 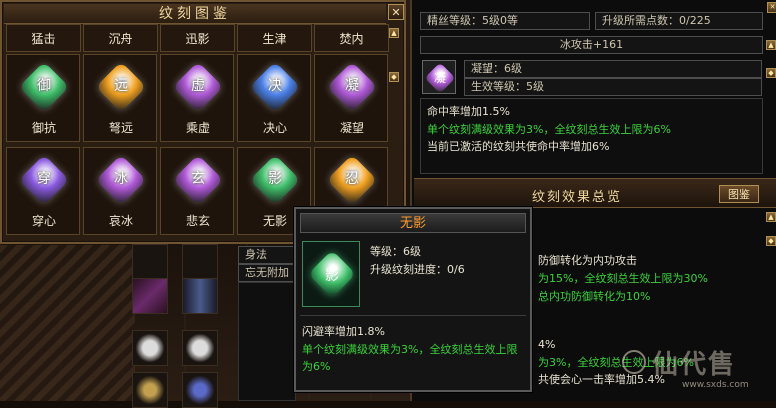 What do you see at coordinates (394, 33) in the screenshot?
I see `codex-scroll-up-icon: ▲` at bounding box center [394, 33].